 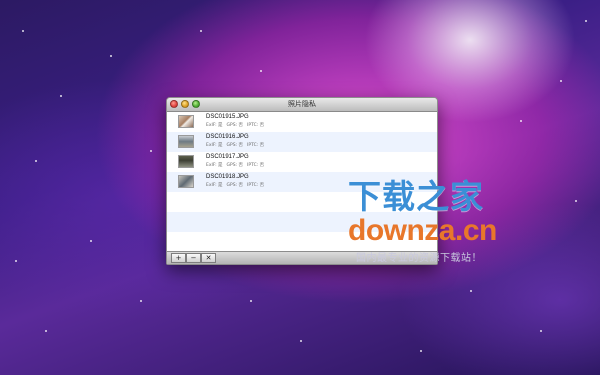 I want to click on window-title: 照片隐私, so click(x=302, y=104).